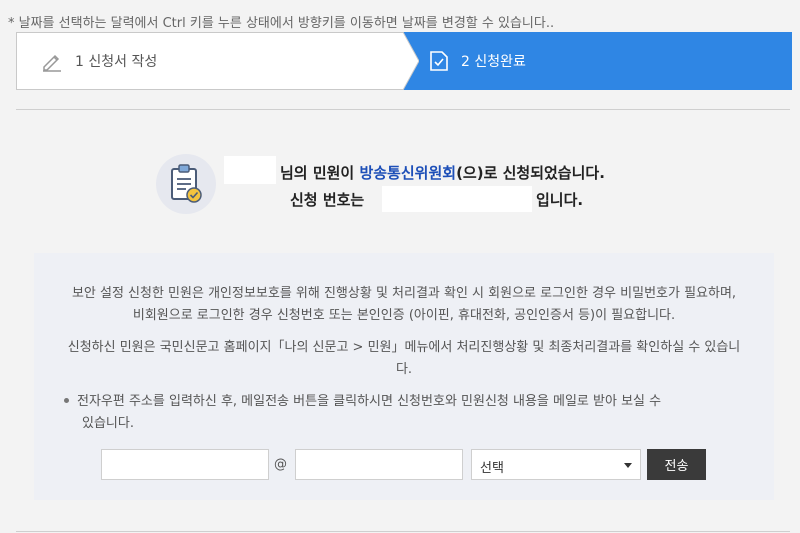 The width and height of the screenshot is (800, 533). I want to click on email-instruction-line-2: 있습니다., so click(108, 423).